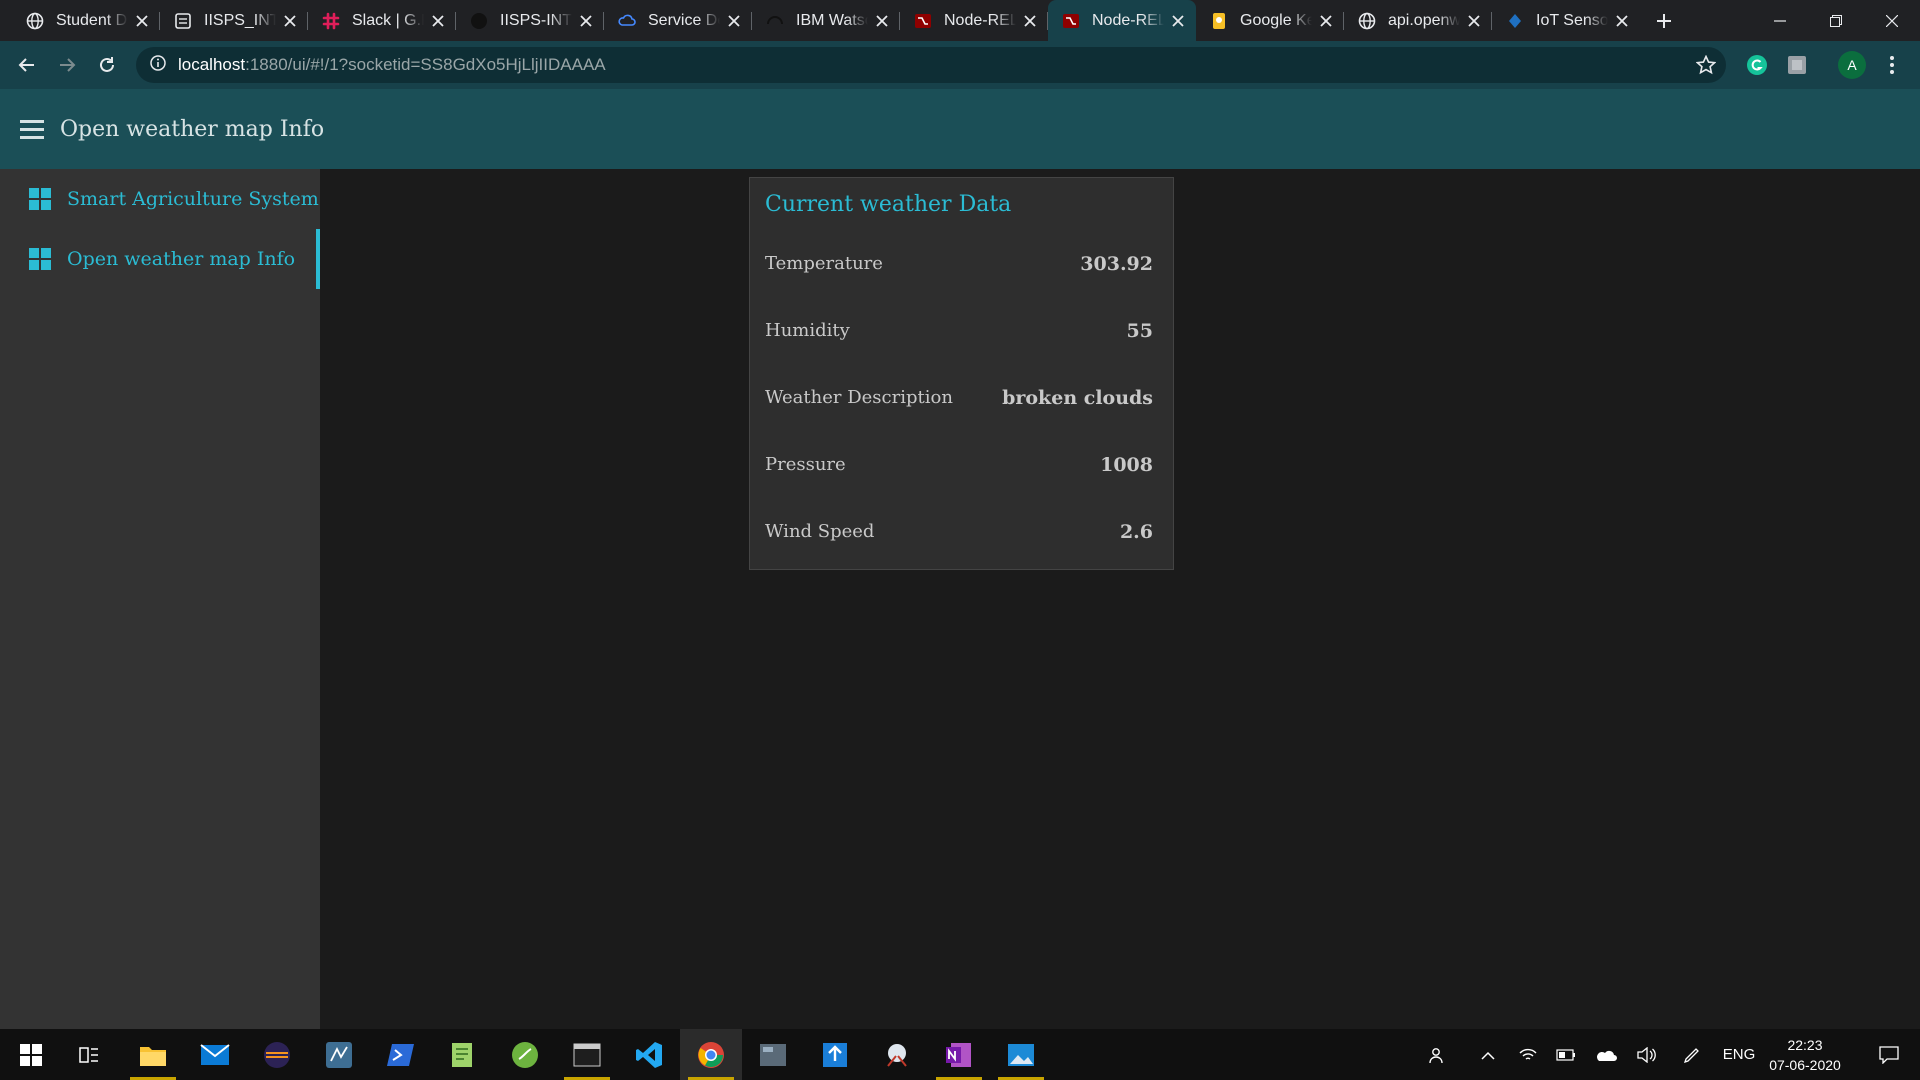  What do you see at coordinates (773, 1054) in the screenshot?
I see `sql-developer-icon` at bounding box center [773, 1054].